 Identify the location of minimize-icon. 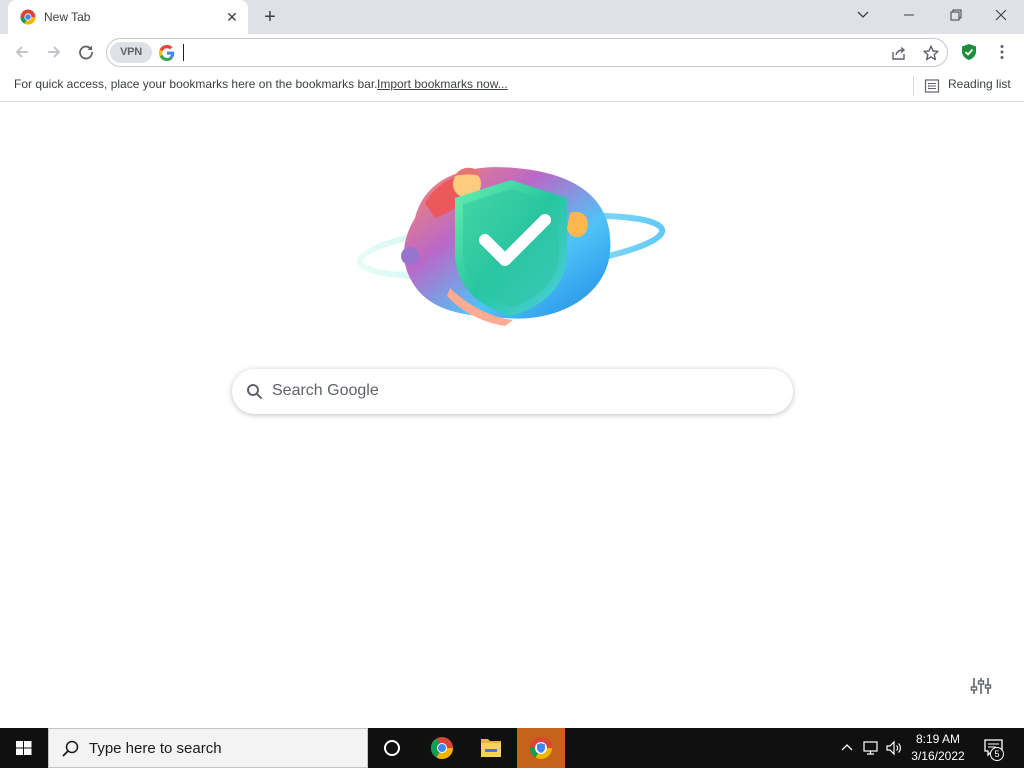
(909, 15).